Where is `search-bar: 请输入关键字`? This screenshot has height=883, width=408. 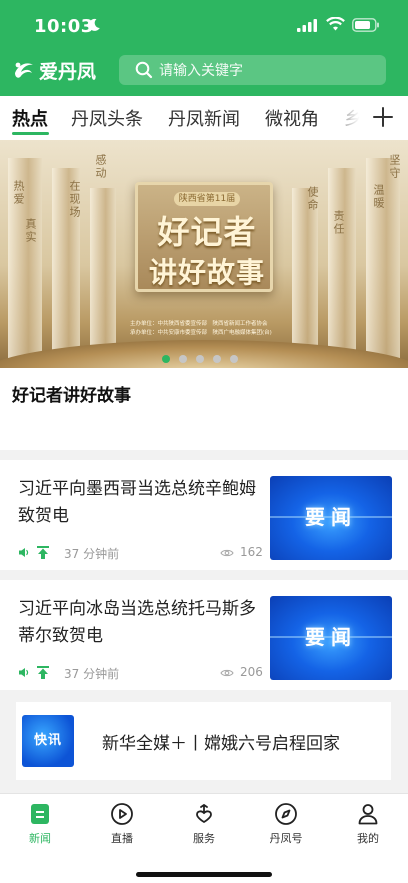 search-bar: 请输入关键字 is located at coordinates (252, 70).